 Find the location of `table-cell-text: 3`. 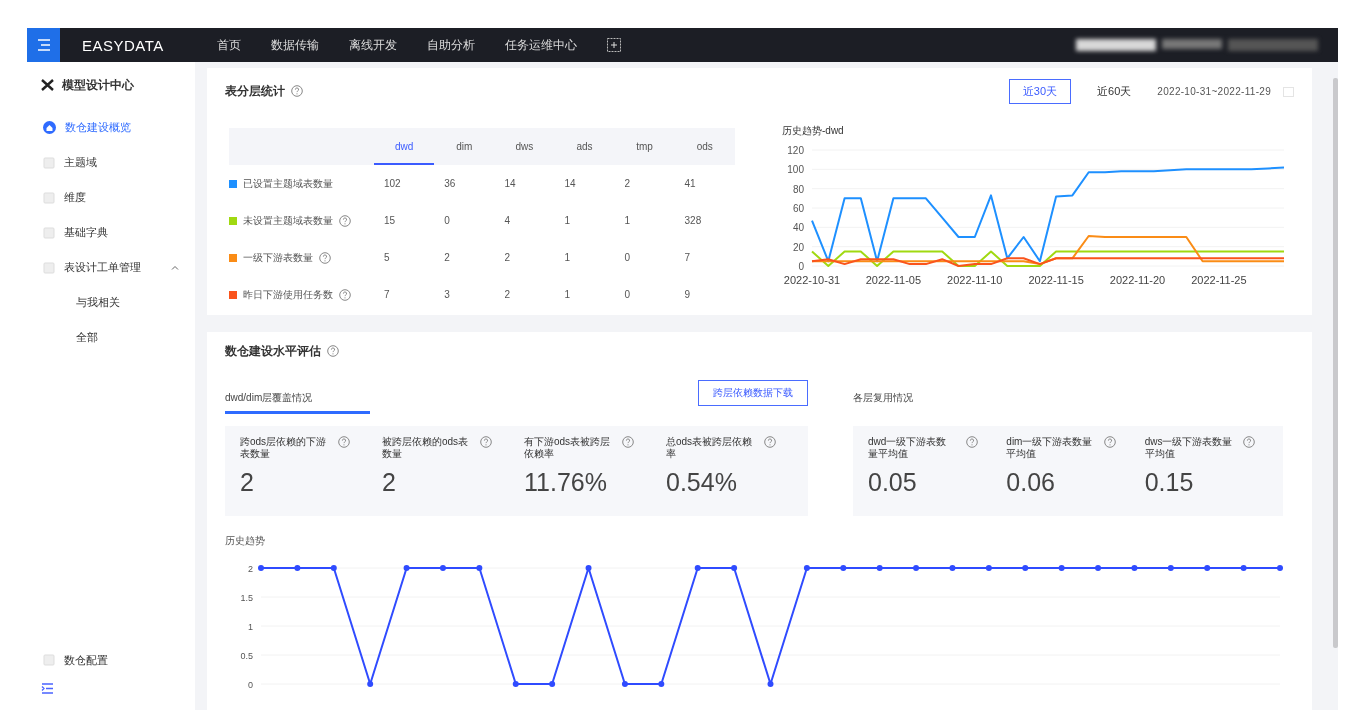

table-cell-text: 3 is located at coordinates (447, 295).